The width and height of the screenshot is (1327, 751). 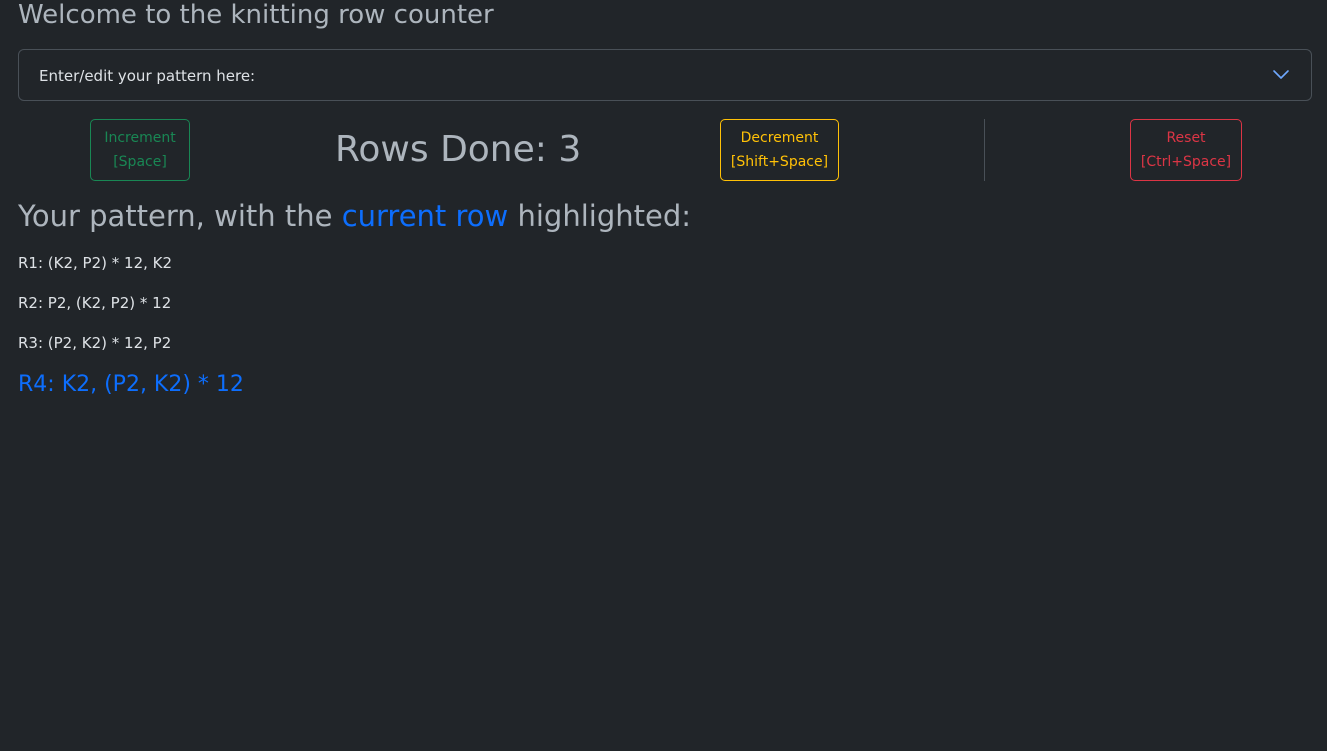 What do you see at coordinates (1186, 162) in the screenshot?
I see `reset-shortcut: [Ctrl+Space]` at bounding box center [1186, 162].